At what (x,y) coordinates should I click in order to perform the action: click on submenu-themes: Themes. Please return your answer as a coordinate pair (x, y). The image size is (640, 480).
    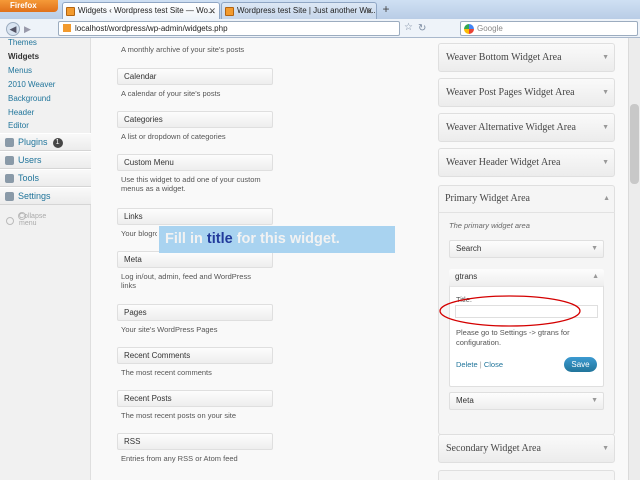
    Looking at the image, I should click on (22, 42).